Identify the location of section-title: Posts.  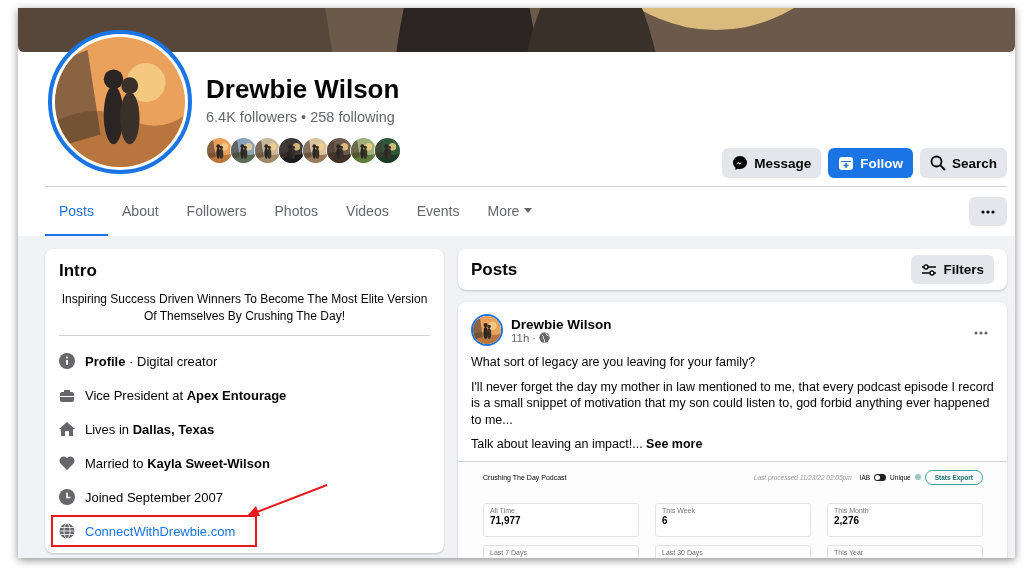
(494, 269).